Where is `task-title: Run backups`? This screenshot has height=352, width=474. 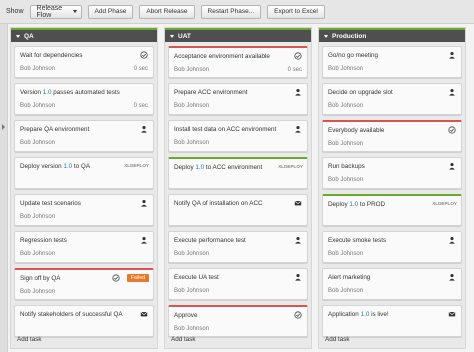
task-title: Run backups is located at coordinates (346, 166).